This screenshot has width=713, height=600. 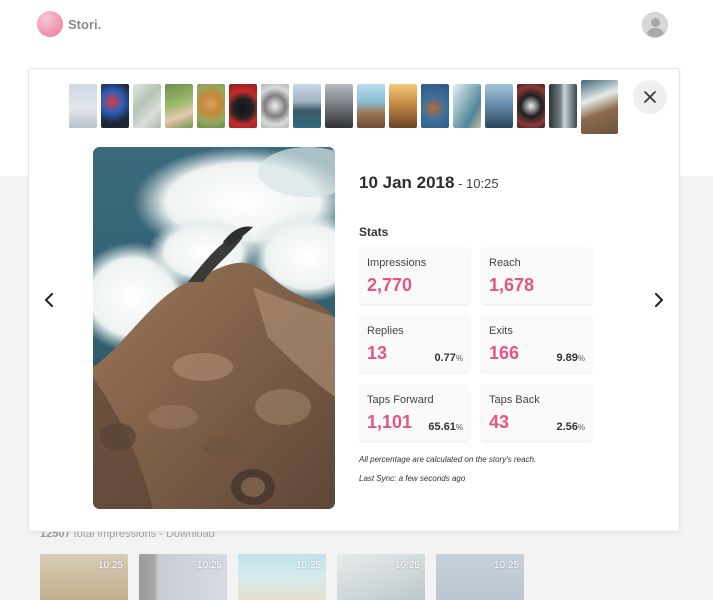 What do you see at coordinates (514, 400) in the screenshot?
I see `stat-label: Taps Back` at bounding box center [514, 400].